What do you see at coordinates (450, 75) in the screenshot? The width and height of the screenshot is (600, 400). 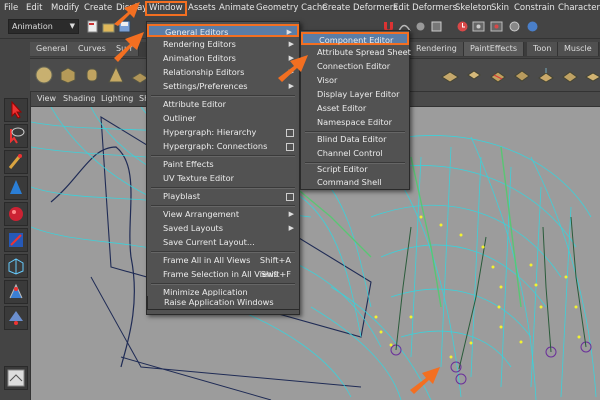 I see `polygon-plane-icon` at bounding box center [450, 75].